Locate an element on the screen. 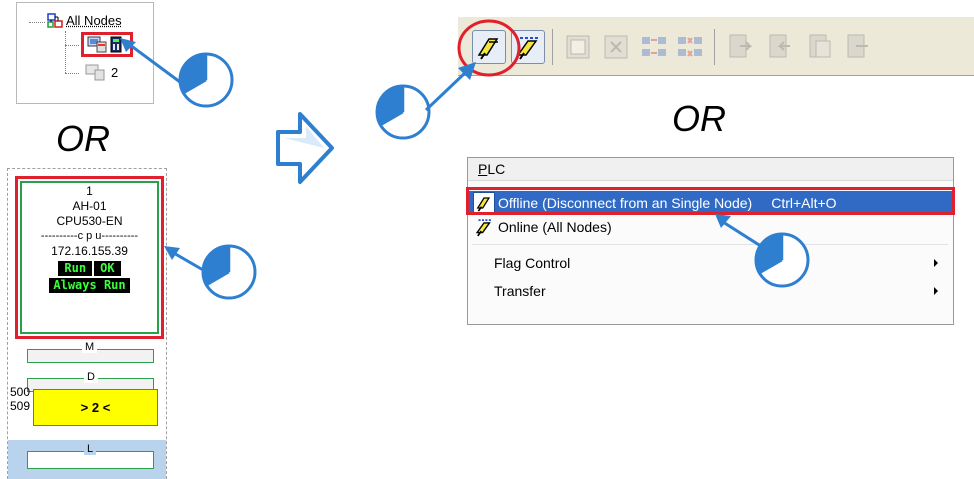 The image size is (974, 479). address-bottom: 509 is located at coordinates (20, 406).